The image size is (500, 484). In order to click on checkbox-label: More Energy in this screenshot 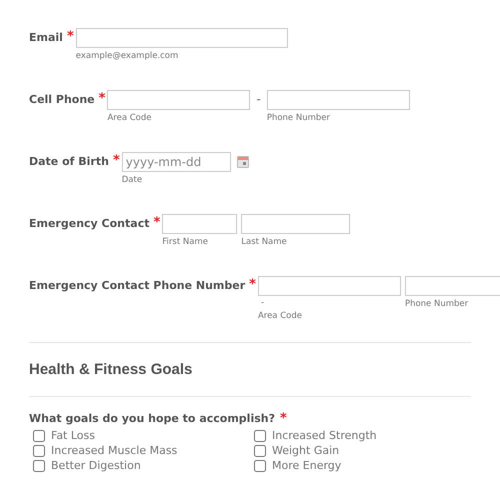, I will do `click(307, 465)`.